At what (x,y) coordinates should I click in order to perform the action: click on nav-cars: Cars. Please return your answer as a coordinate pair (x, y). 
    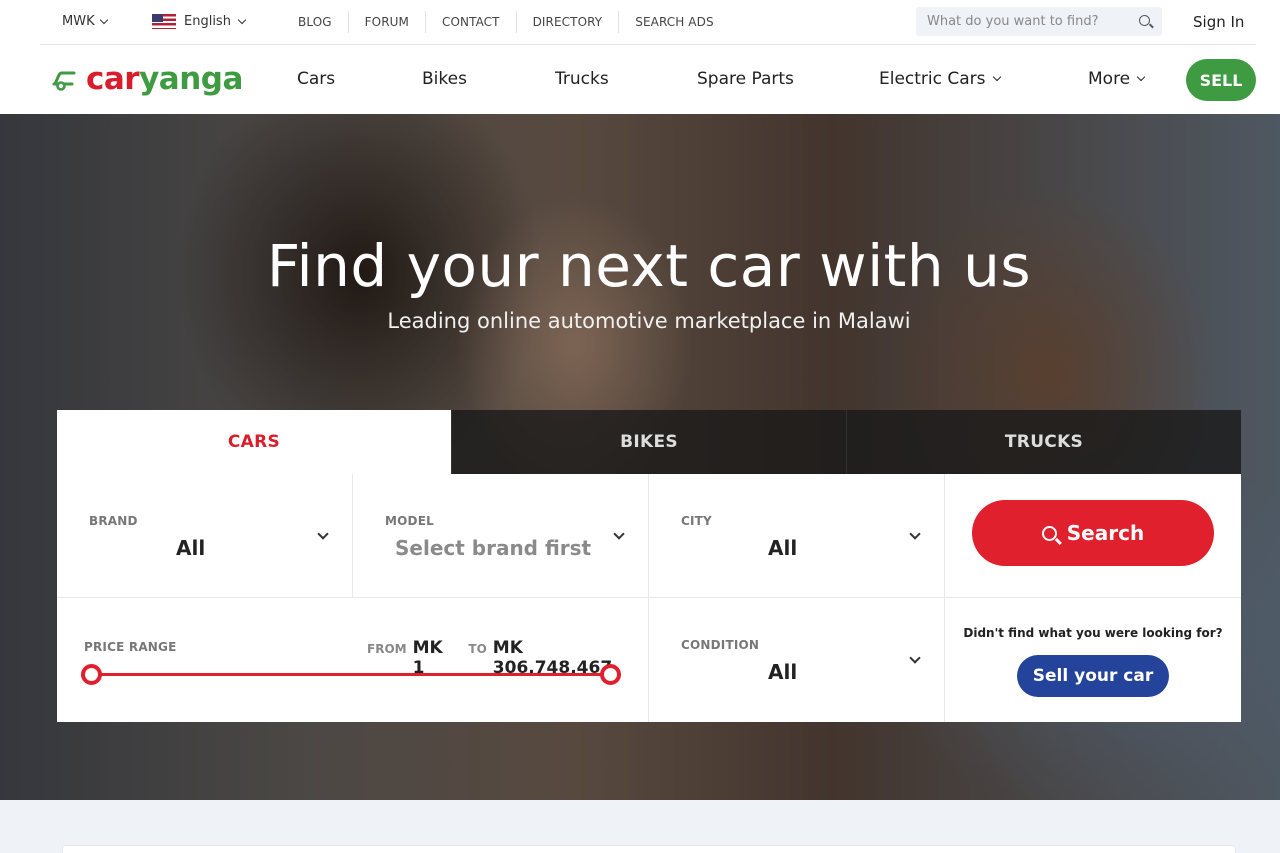
    Looking at the image, I should click on (316, 79).